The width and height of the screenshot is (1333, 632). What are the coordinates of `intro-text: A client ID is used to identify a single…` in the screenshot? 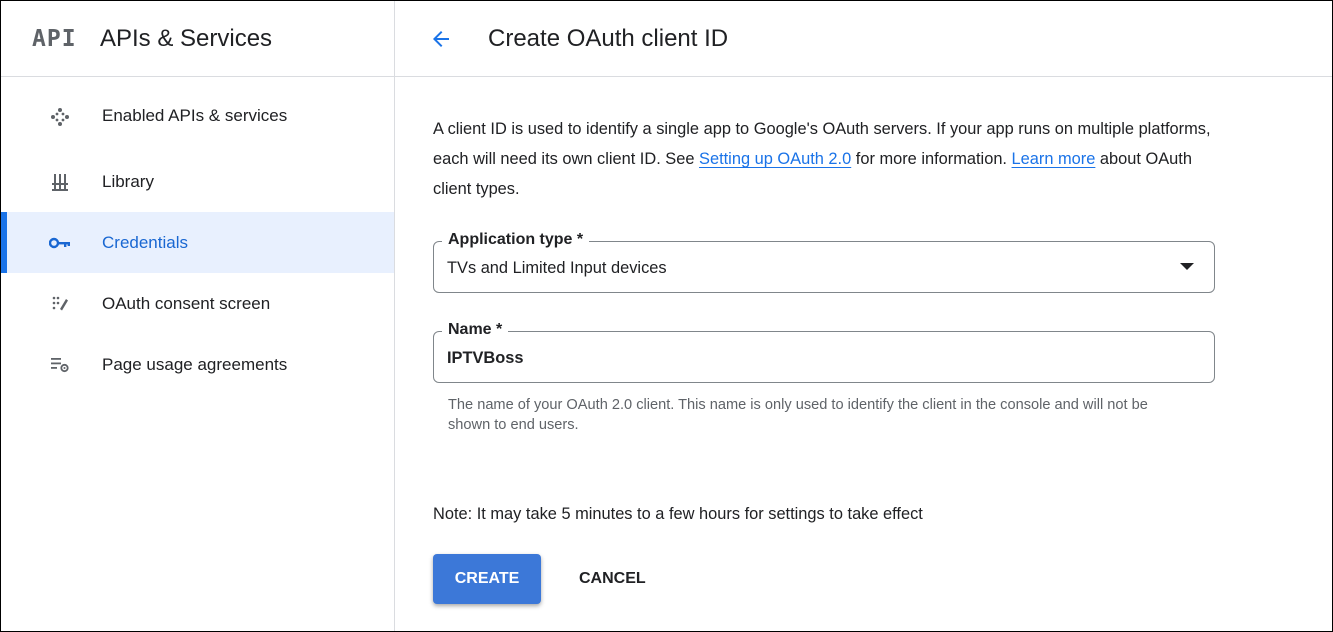 It's located at (828, 159).